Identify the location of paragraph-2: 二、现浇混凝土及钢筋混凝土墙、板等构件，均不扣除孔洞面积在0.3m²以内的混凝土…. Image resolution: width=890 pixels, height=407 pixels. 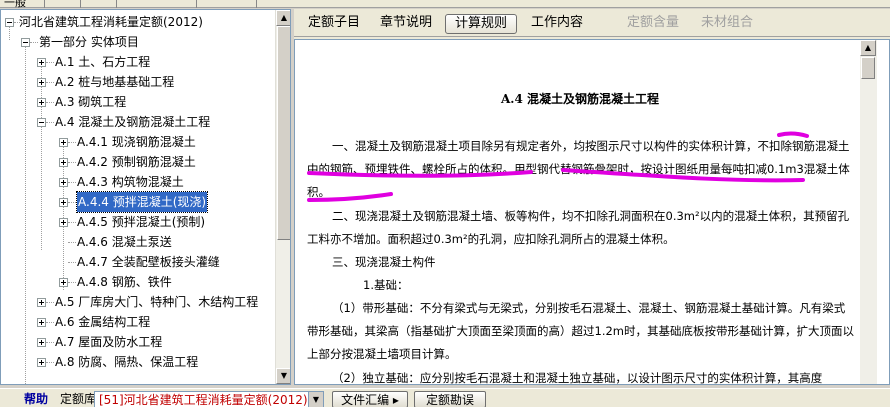
(578, 227).